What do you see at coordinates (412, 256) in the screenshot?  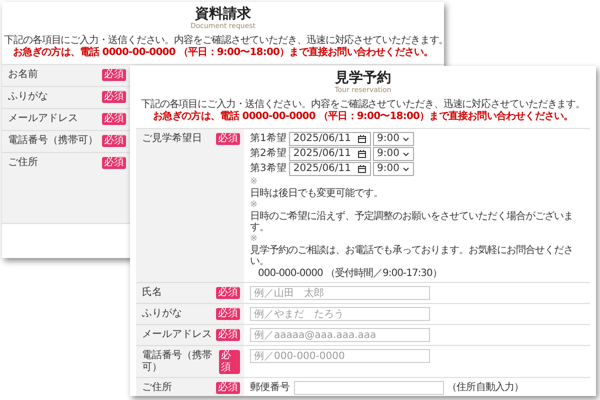 I see `note-text: 見学予約のご相談は、お電話でも承っております。お気軽にお問合せください。` at bounding box center [412, 256].